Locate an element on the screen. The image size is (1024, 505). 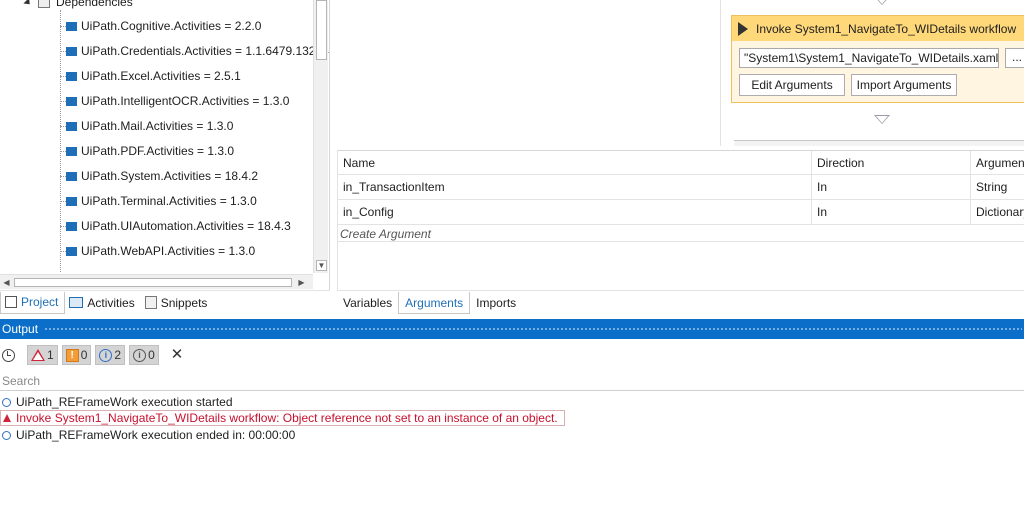
output-search-input: Search is located at coordinates (512, 381).